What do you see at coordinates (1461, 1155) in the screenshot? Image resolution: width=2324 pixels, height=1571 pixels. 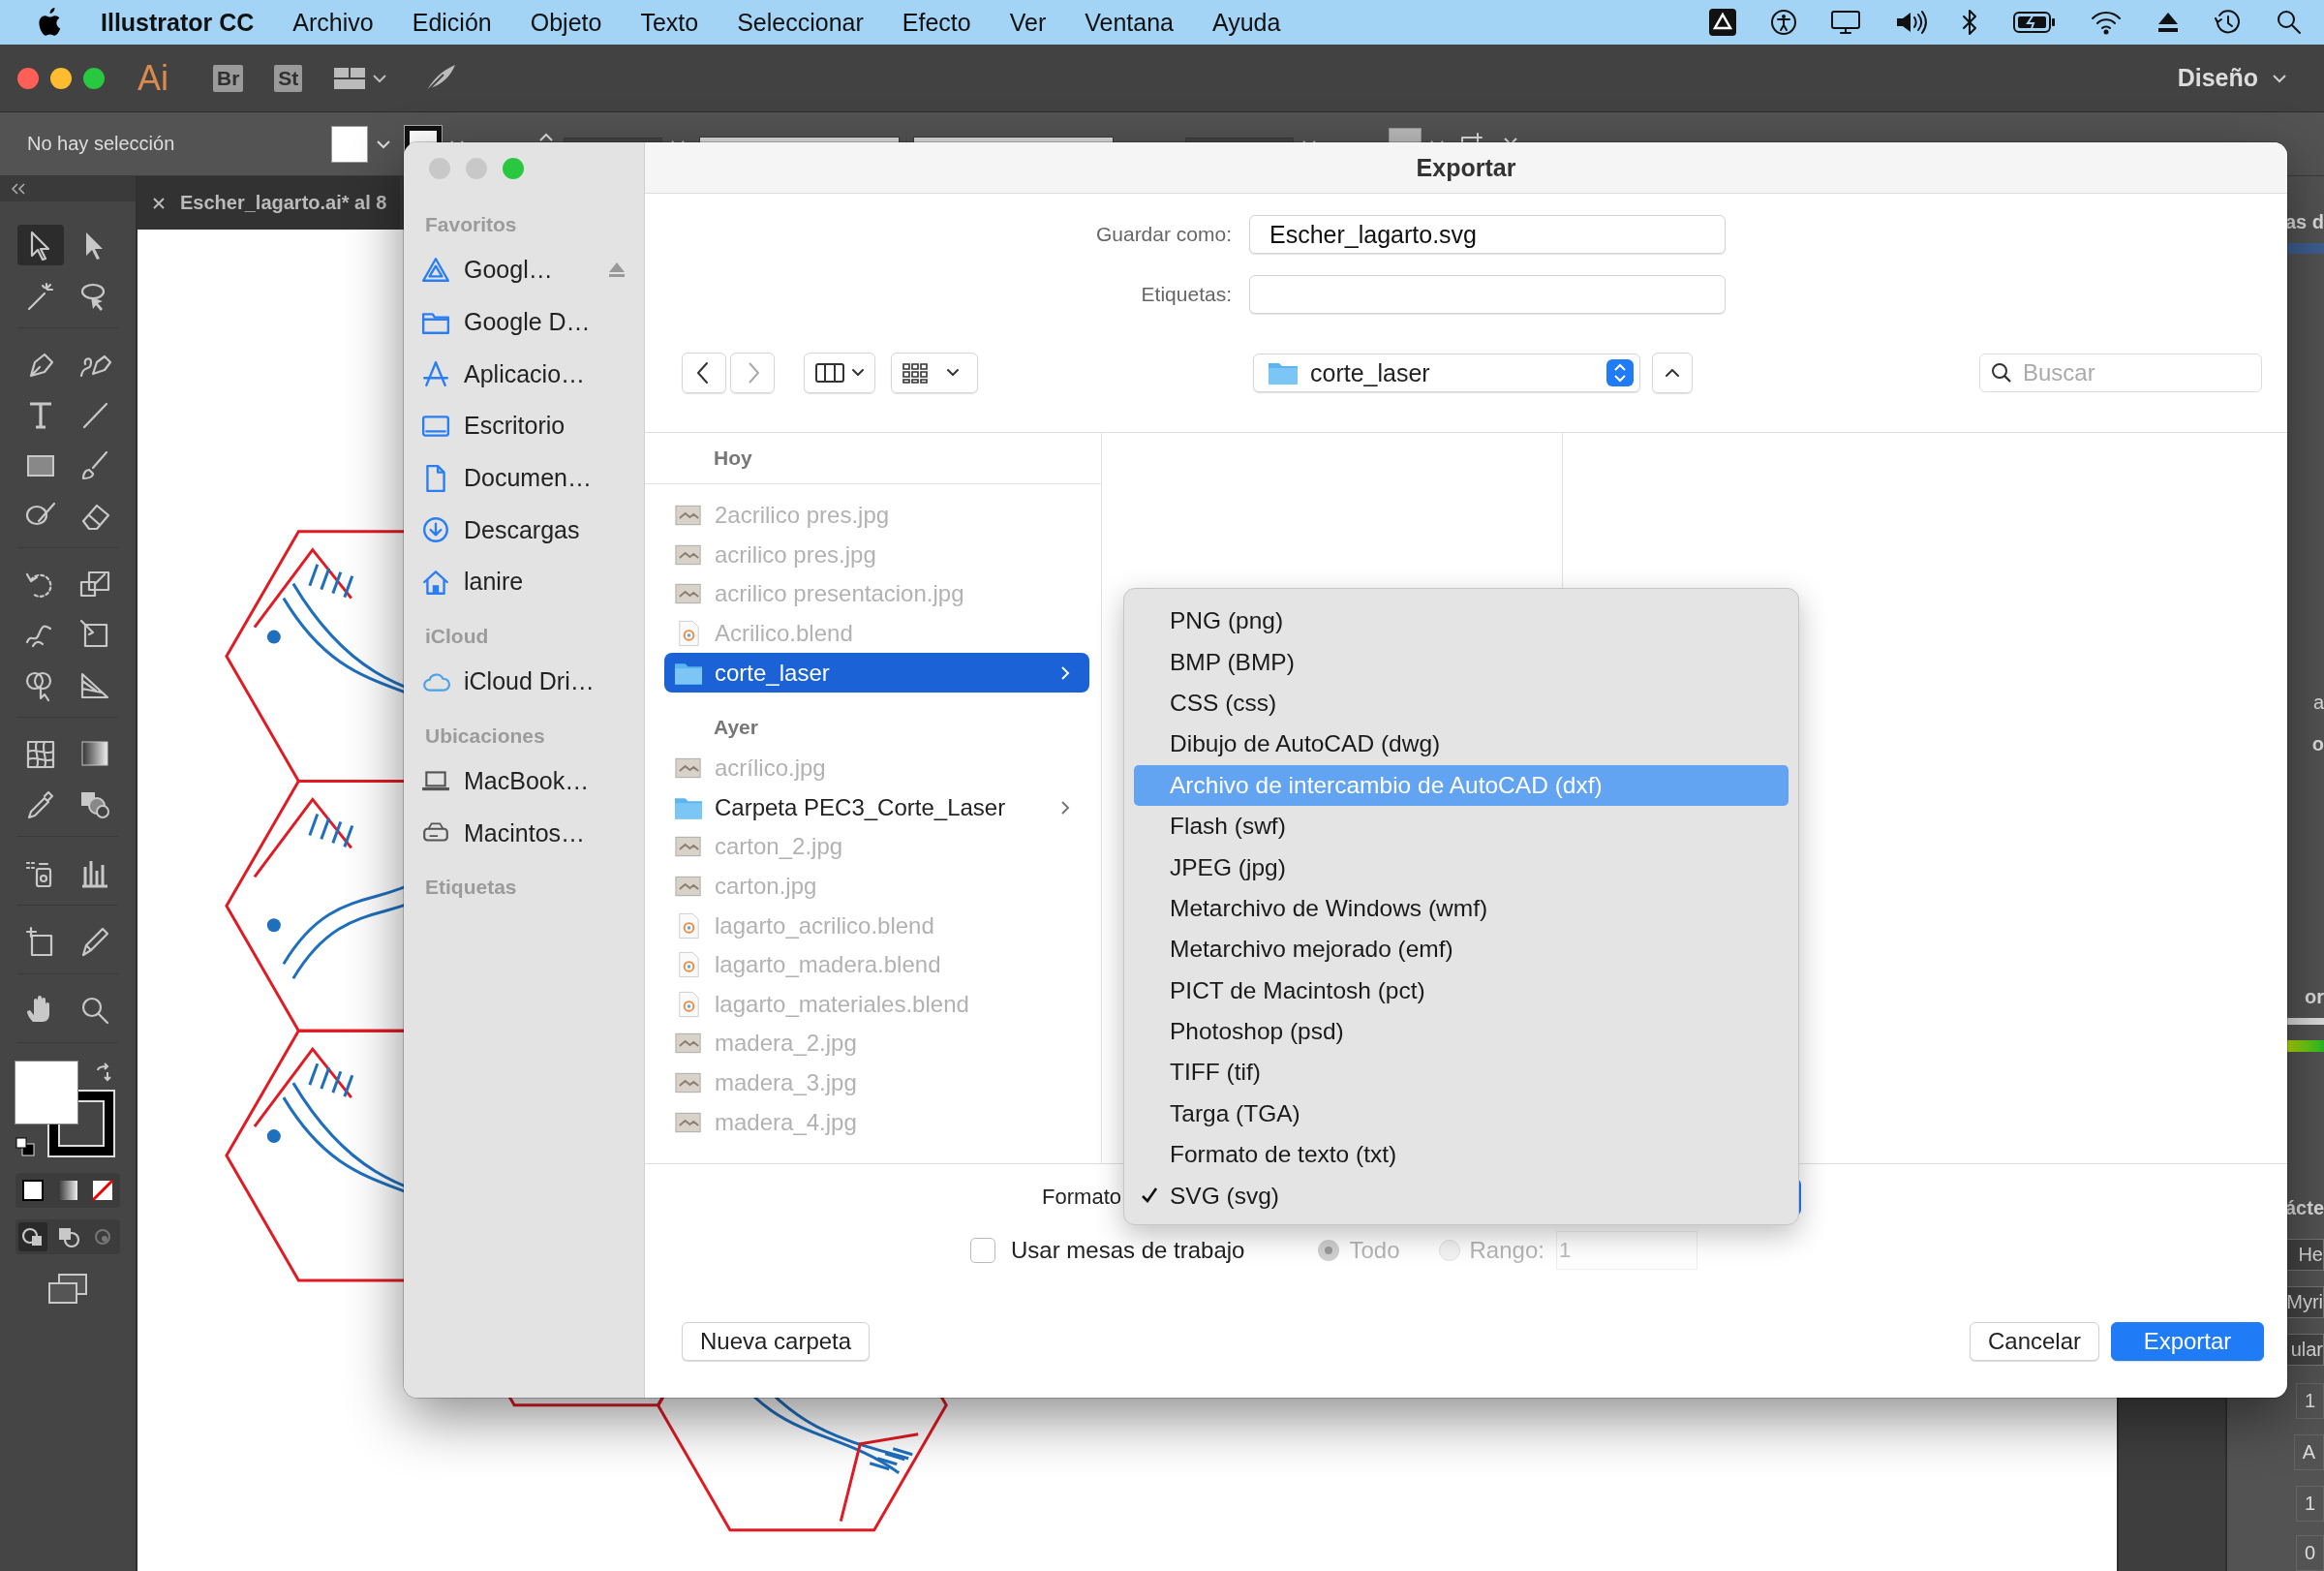 I see `menu-item: Formato de texto (txt)` at bounding box center [1461, 1155].